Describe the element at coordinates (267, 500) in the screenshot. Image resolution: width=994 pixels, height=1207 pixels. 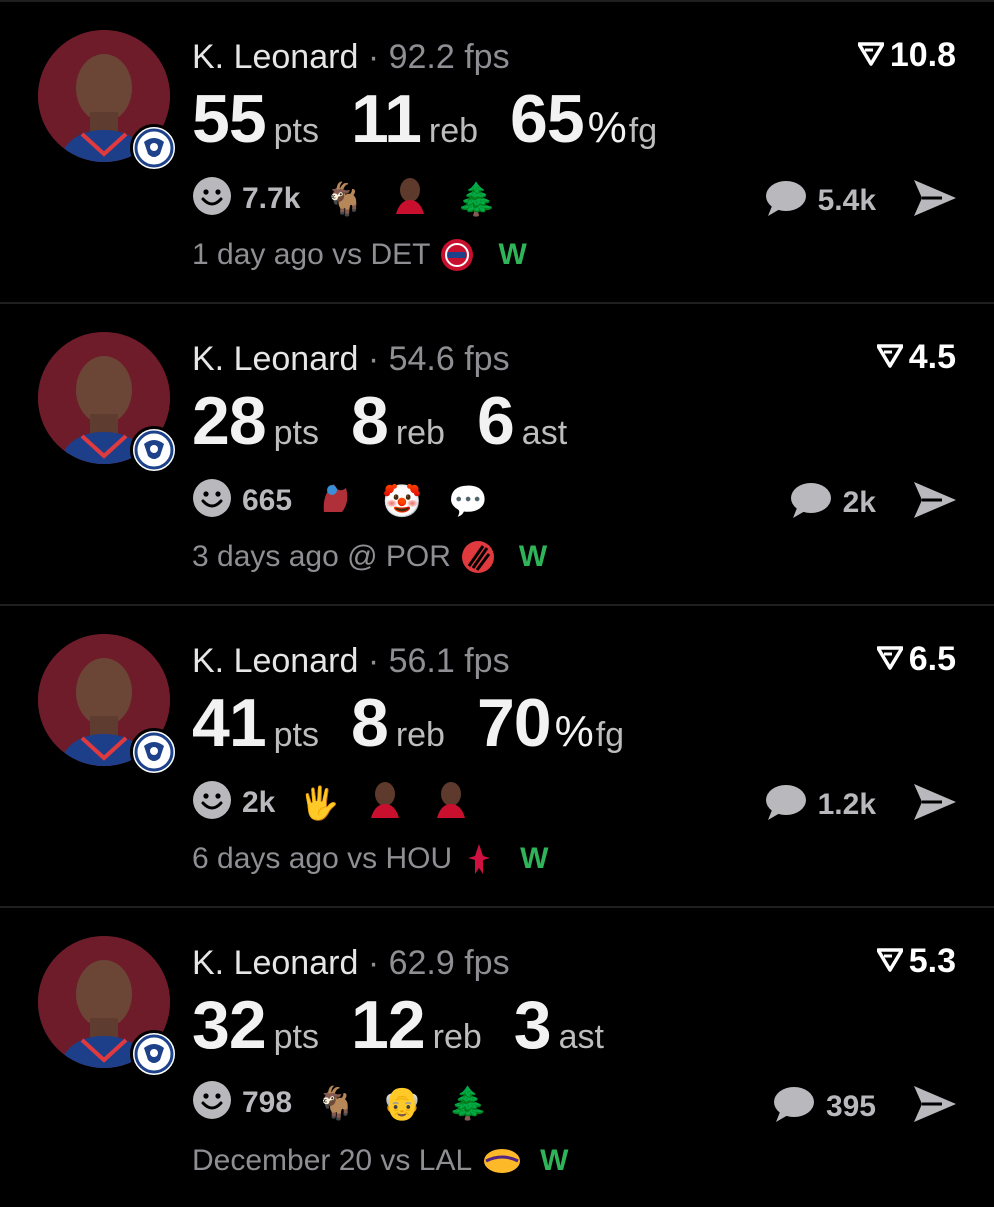
I see `reaction-count: 665` at that location.